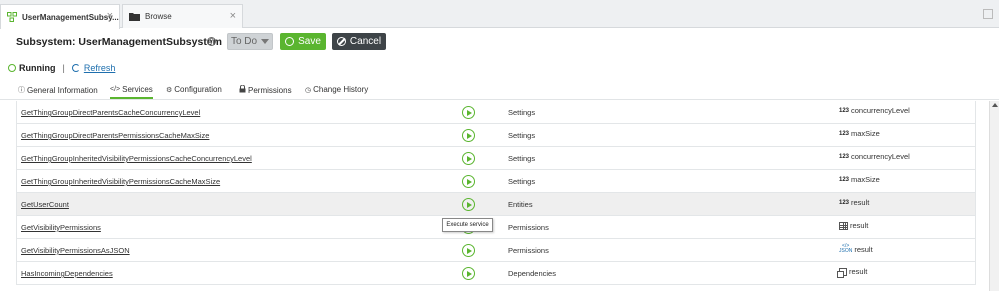 Image resolution: width=999 pixels, height=291 pixels. Describe the element at coordinates (988, 14) in the screenshot. I see `maximize-icon` at that location.